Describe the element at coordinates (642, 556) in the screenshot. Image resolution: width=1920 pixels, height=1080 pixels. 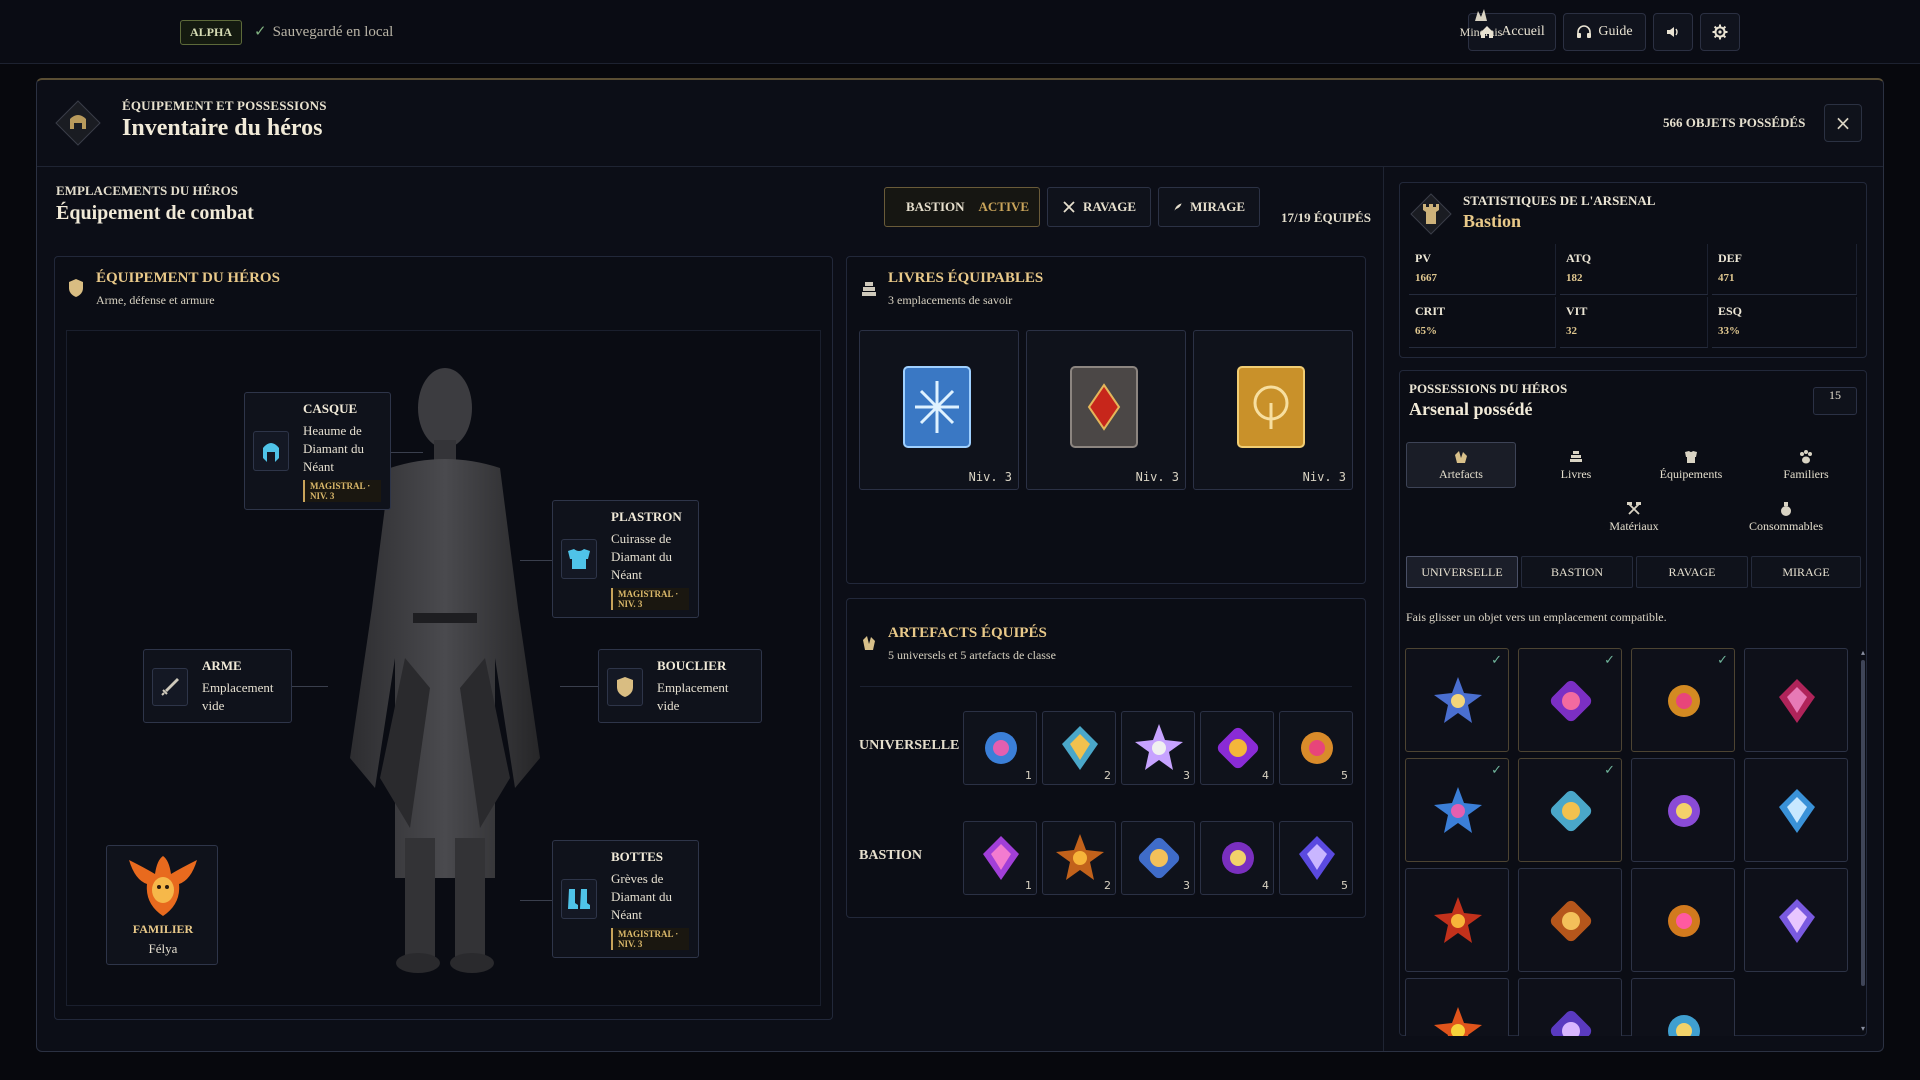
I see `slot-item: Cuirasse de Diamant du Néant` at that location.